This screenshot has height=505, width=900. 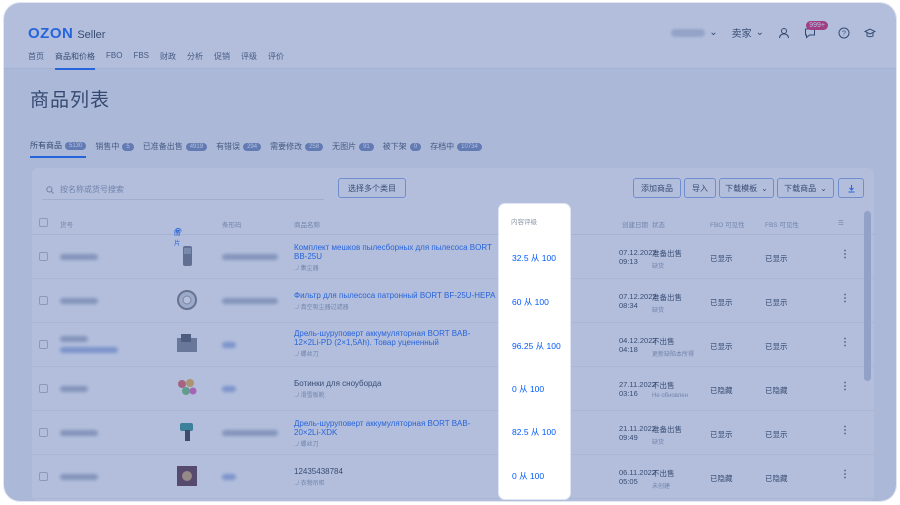 What do you see at coordinates (183, 190) in the screenshot?
I see `search-input: 按名称或货号搜索` at bounding box center [183, 190].